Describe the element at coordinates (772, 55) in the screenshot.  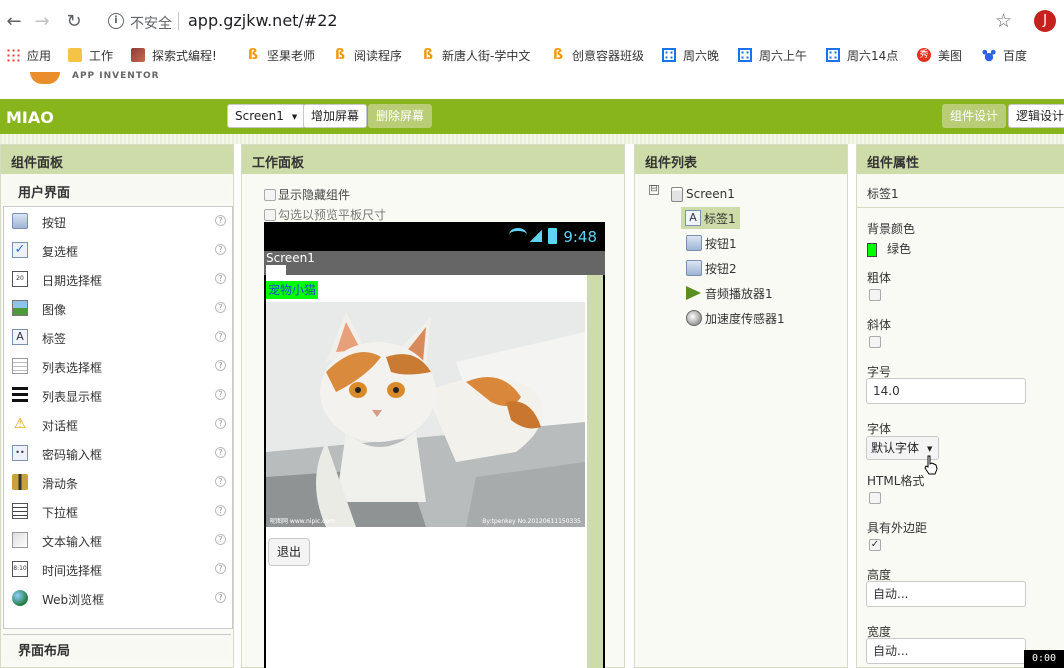
I see `bookmark-sat-morning: 周六上午` at that location.